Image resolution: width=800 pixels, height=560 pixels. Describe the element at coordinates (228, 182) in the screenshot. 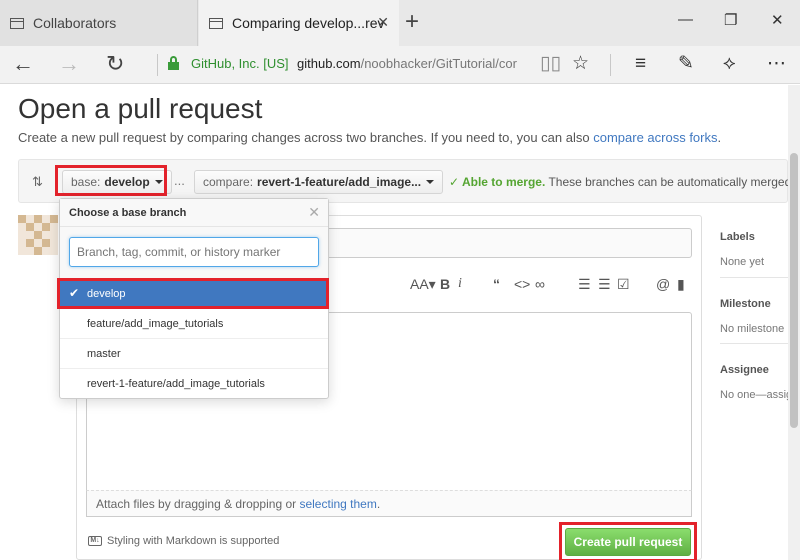

I see `compare-label: compare:` at that location.